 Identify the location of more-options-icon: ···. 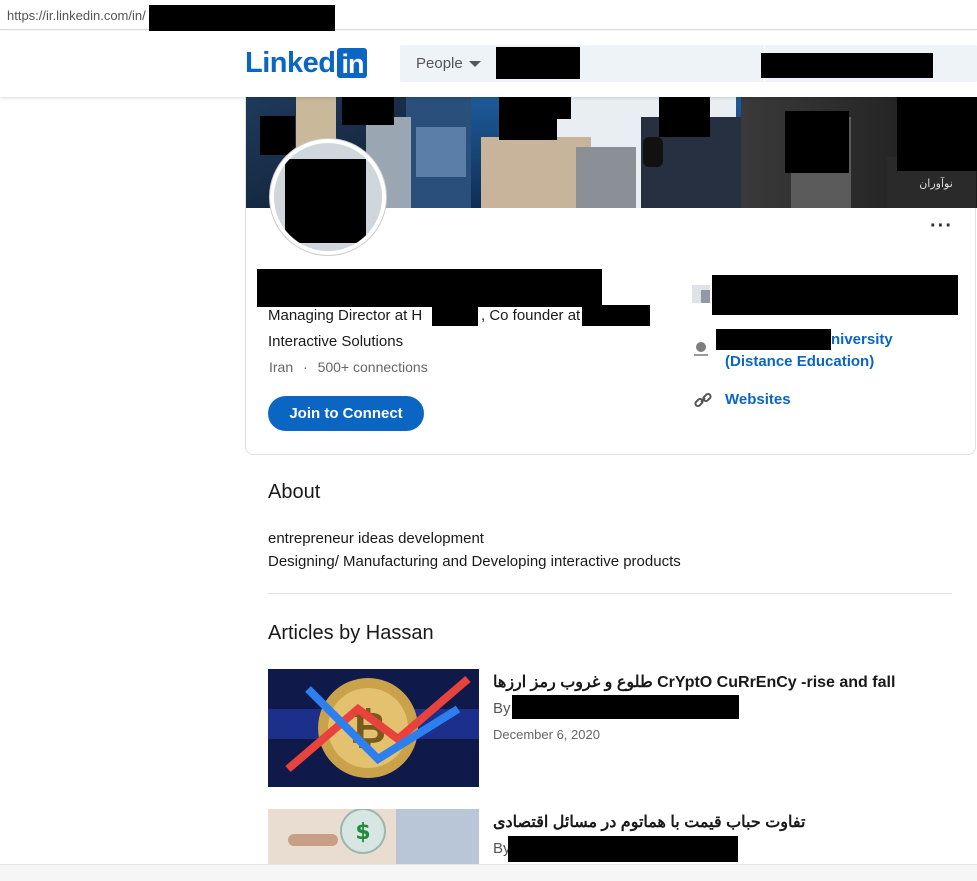
(941, 226).